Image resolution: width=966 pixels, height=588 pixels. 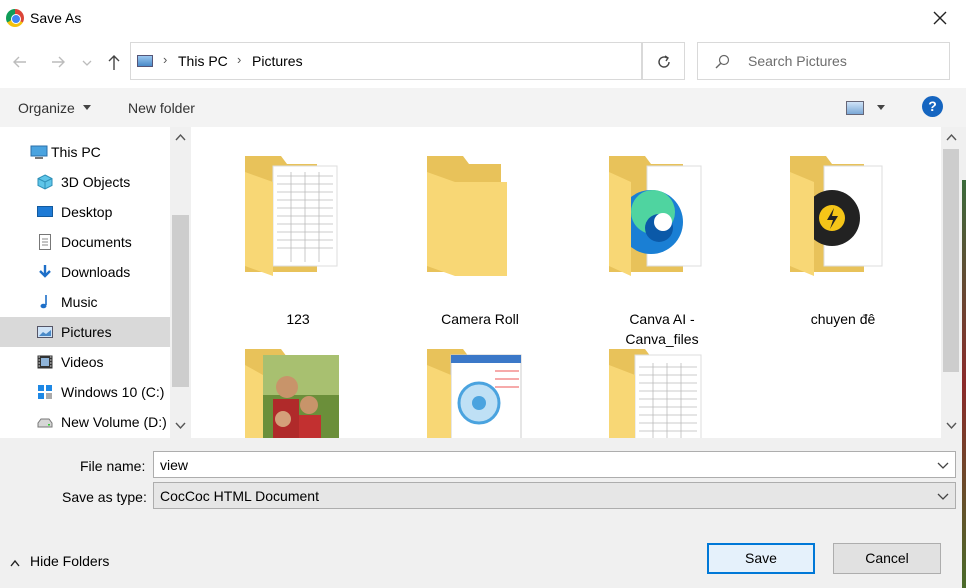 What do you see at coordinates (87, 62) in the screenshot?
I see `recent-locations-icon` at bounding box center [87, 62].